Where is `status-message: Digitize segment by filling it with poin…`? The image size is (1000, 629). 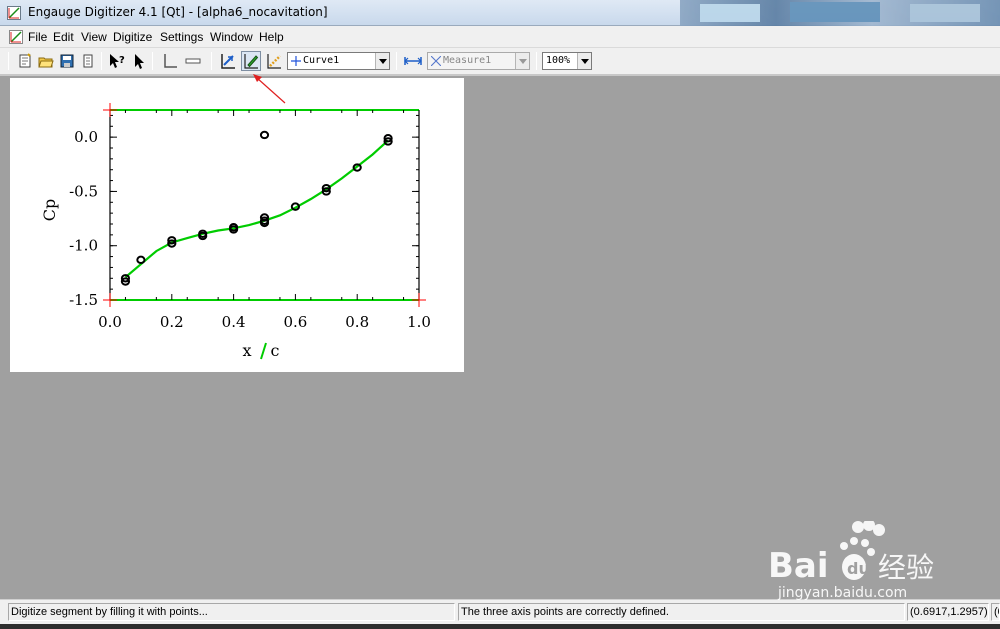 status-message: Digitize segment by filling it with poin… is located at coordinates (231, 612).